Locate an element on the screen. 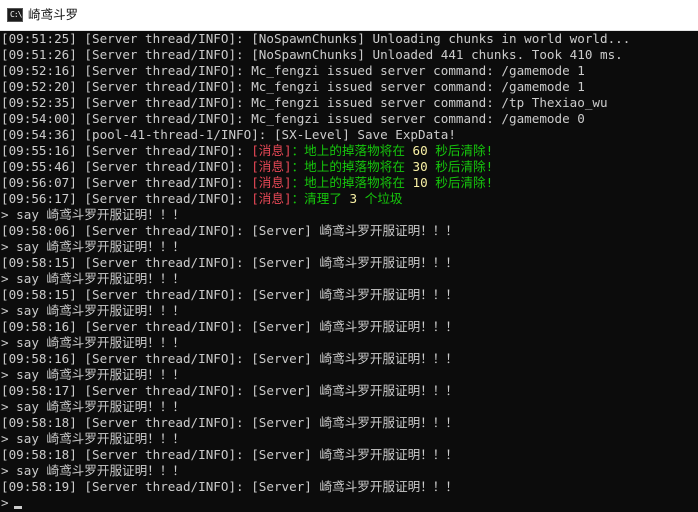 Image resolution: width=698 pixels, height=512 pixels. log-prefix: [09:56:17] [Server thread/INFO]: is located at coordinates (126, 198).